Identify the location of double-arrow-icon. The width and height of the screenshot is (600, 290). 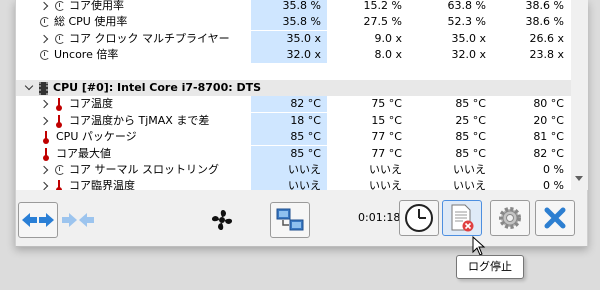
(38, 220).